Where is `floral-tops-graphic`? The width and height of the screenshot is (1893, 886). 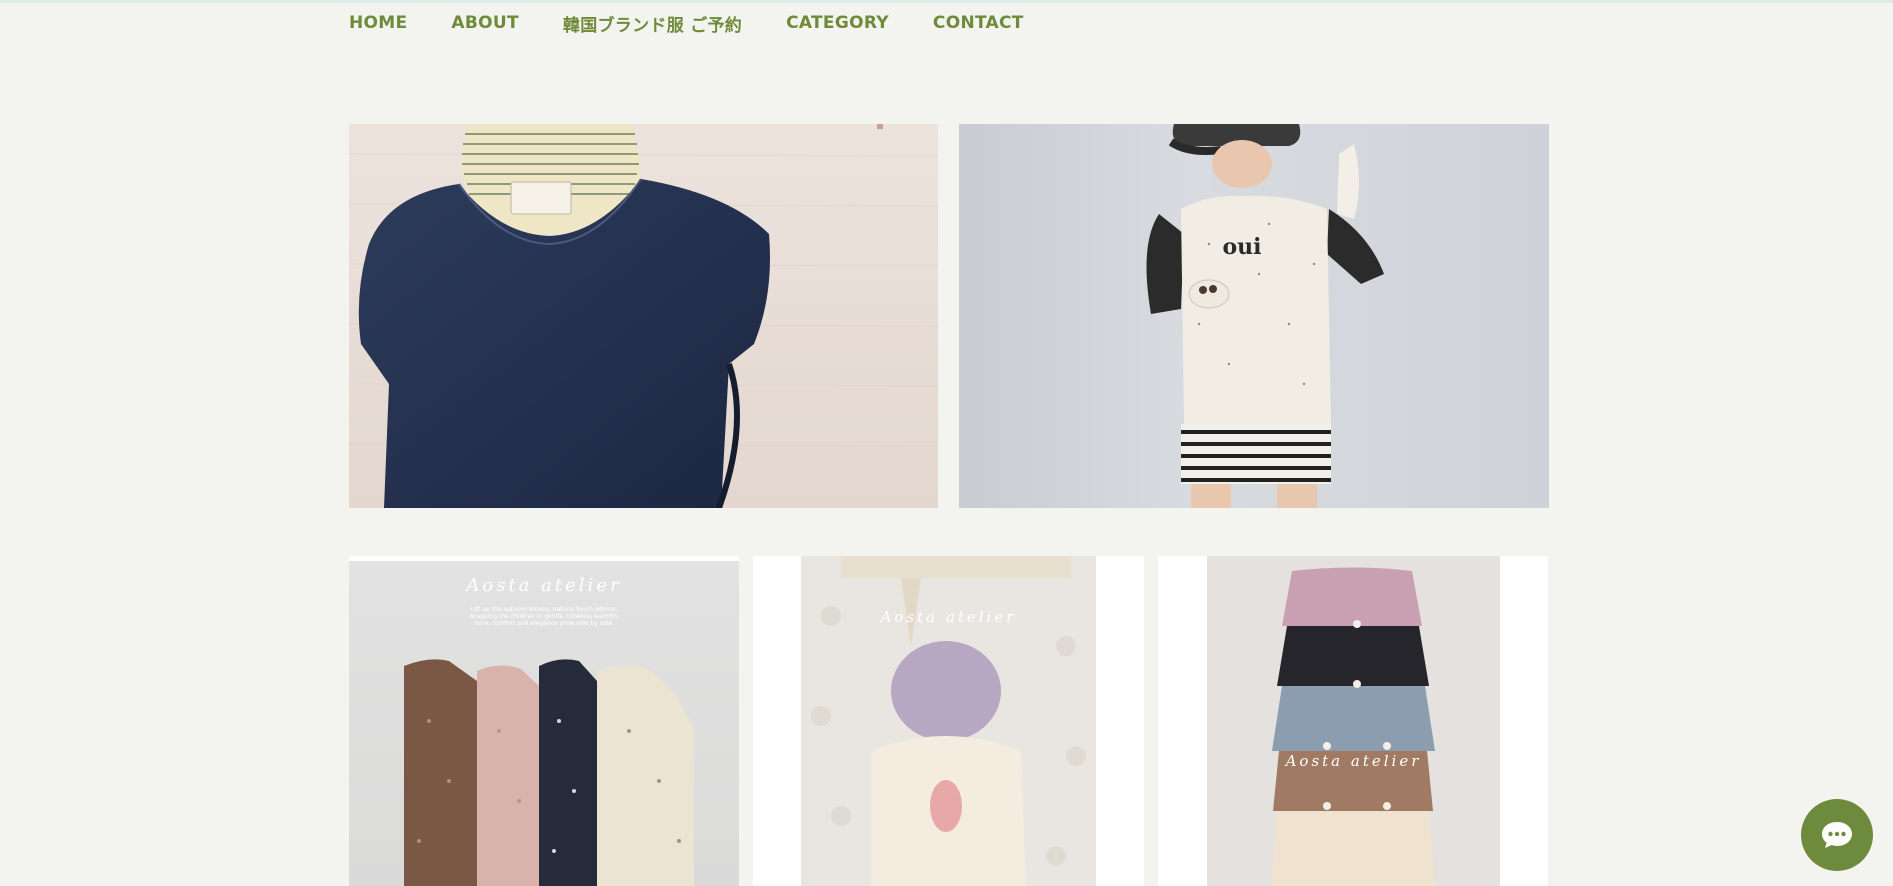
floral-tops-graphic is located at coordinates (549, 772).